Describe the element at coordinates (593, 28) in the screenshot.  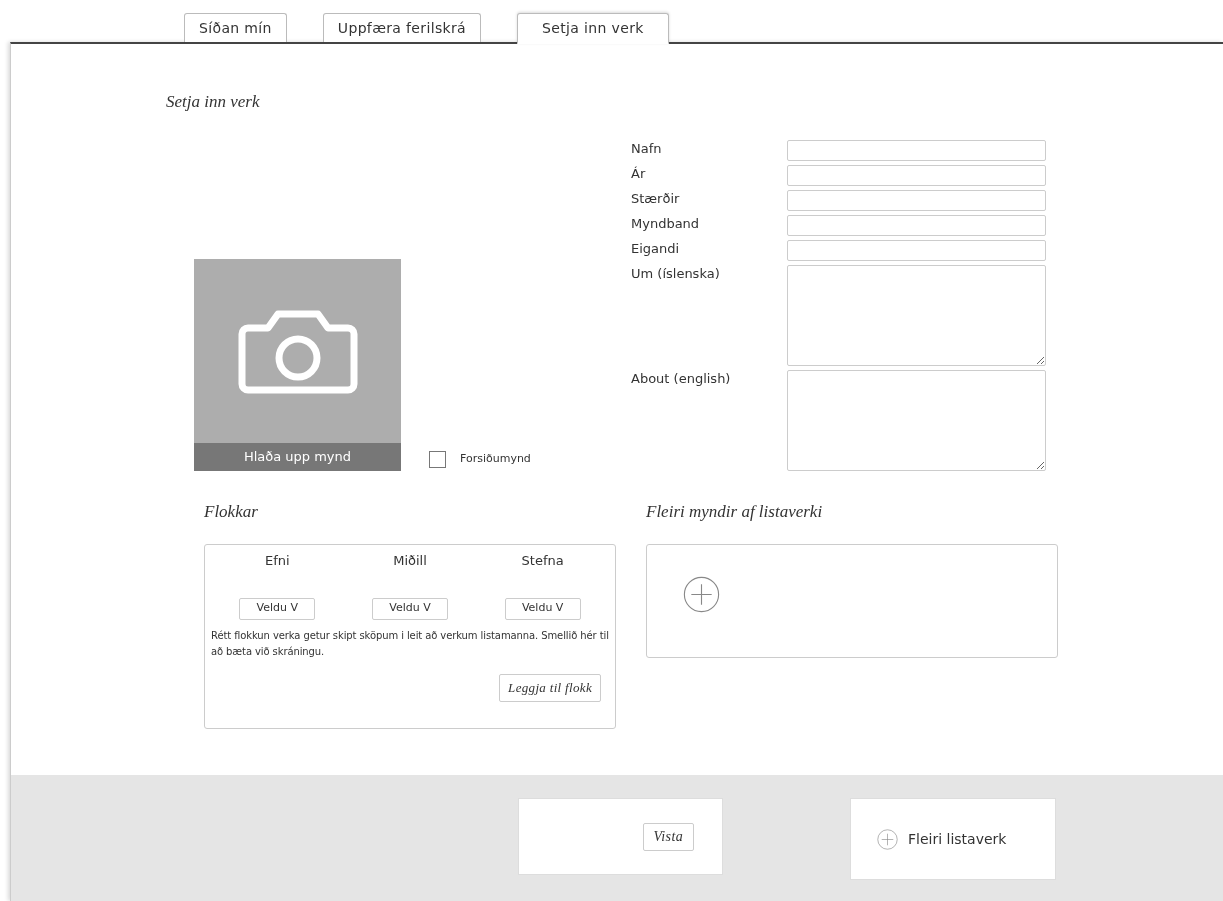
I see `tab: Setja inn verk` at that location.